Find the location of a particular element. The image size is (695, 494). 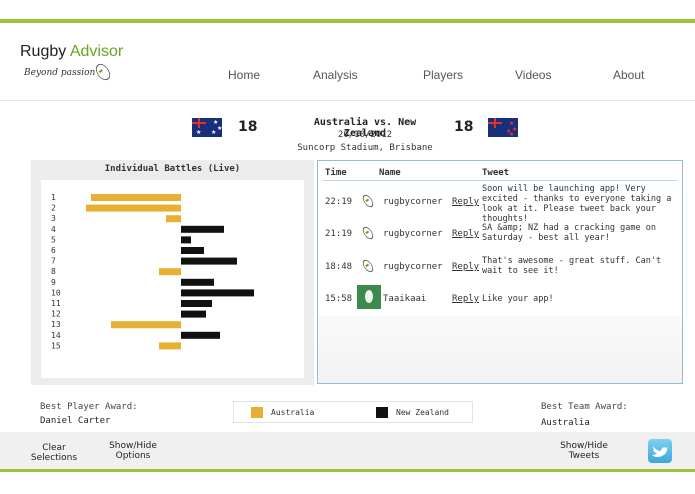

tweets-header-time: Time is located at coordinates (336, 173).